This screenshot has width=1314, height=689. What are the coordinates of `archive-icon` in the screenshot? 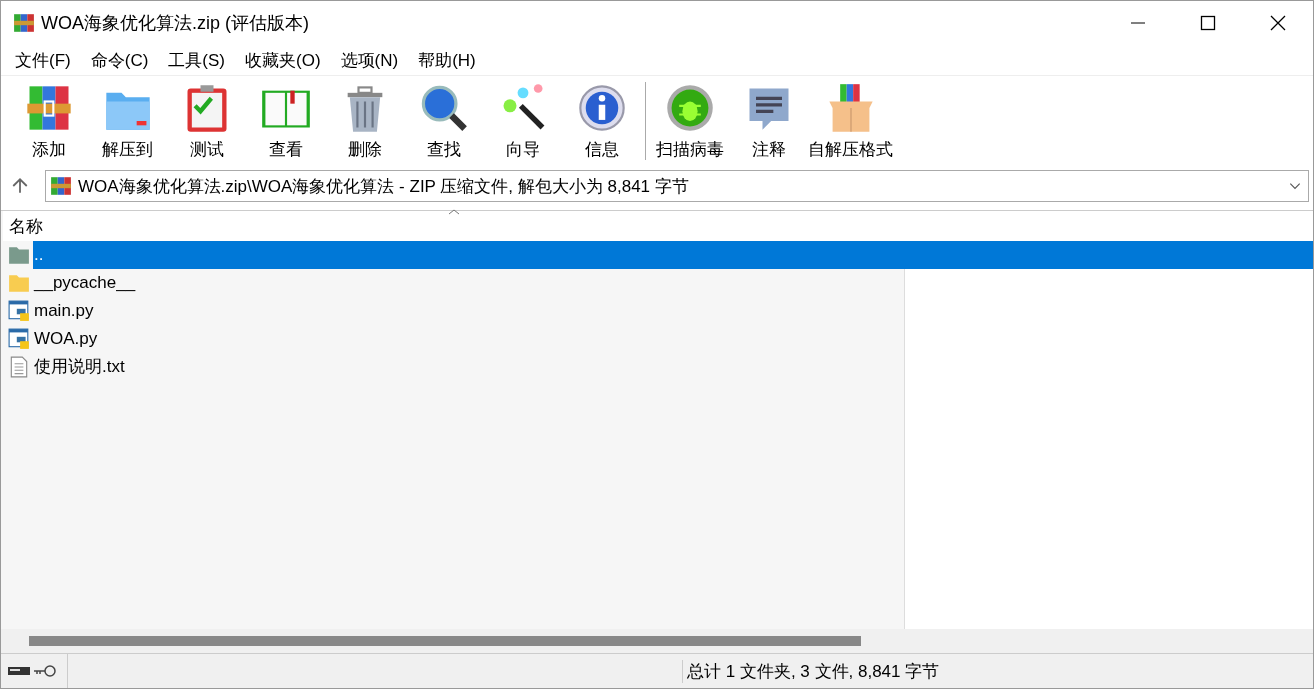 It's located at (61, 186).